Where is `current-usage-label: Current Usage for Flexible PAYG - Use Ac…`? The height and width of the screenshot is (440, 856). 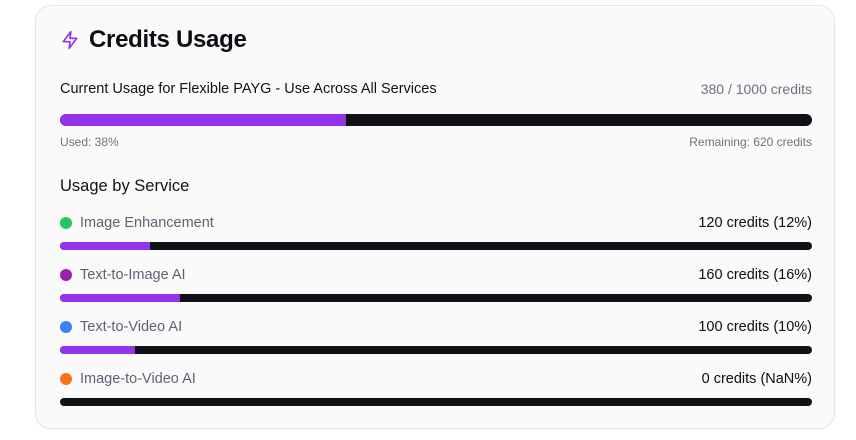
current-usage-label: Current Usage for Flexible PAYG - Use Ac… is located at coordinates (248, 89).